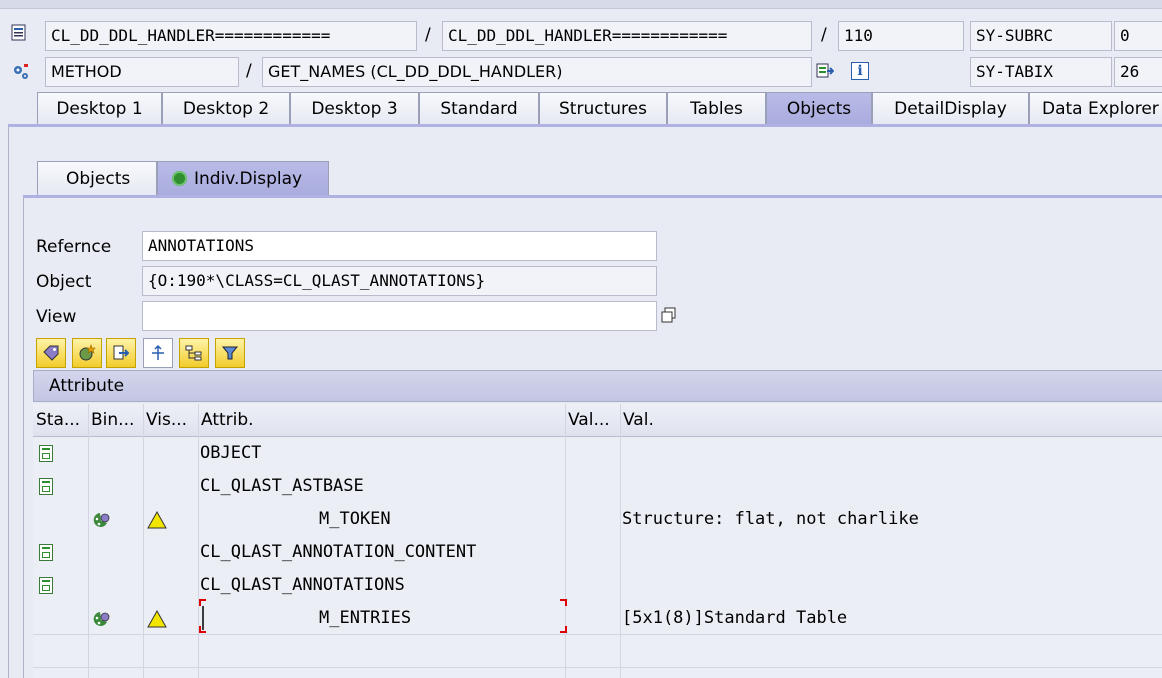  What do you see at coordinates (355, 519) in the screenshot?
I see `attrib-cell: M_TOKEN` at bounding box center [355, 519].